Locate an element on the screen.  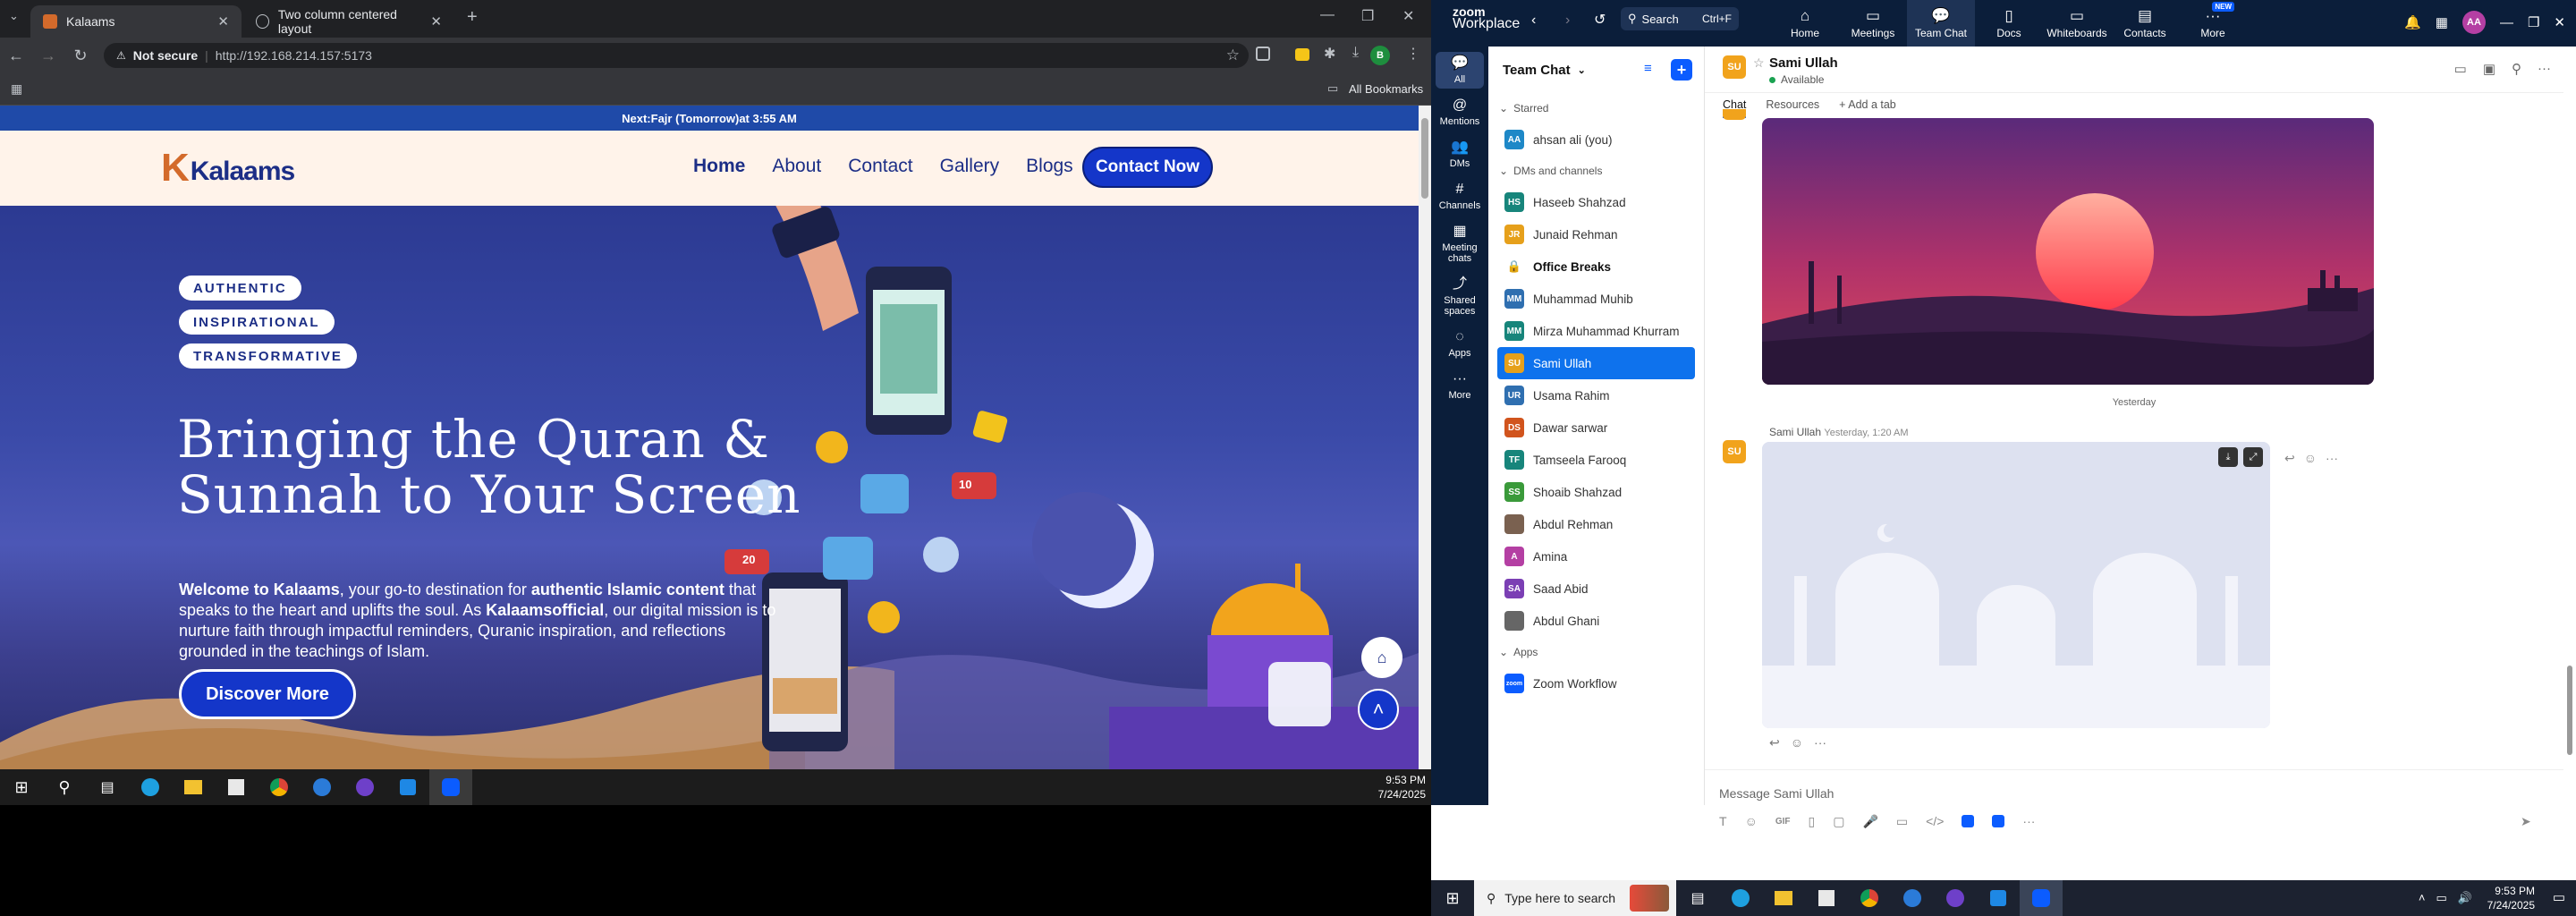
extension-icon is located at coordinates (1302, 54).